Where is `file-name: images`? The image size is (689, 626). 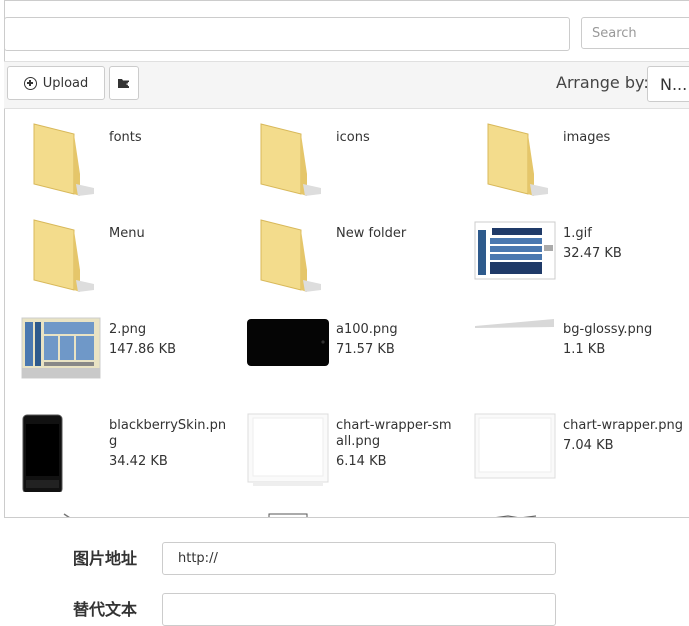 file-name: images is located at coordinates (587, 137).